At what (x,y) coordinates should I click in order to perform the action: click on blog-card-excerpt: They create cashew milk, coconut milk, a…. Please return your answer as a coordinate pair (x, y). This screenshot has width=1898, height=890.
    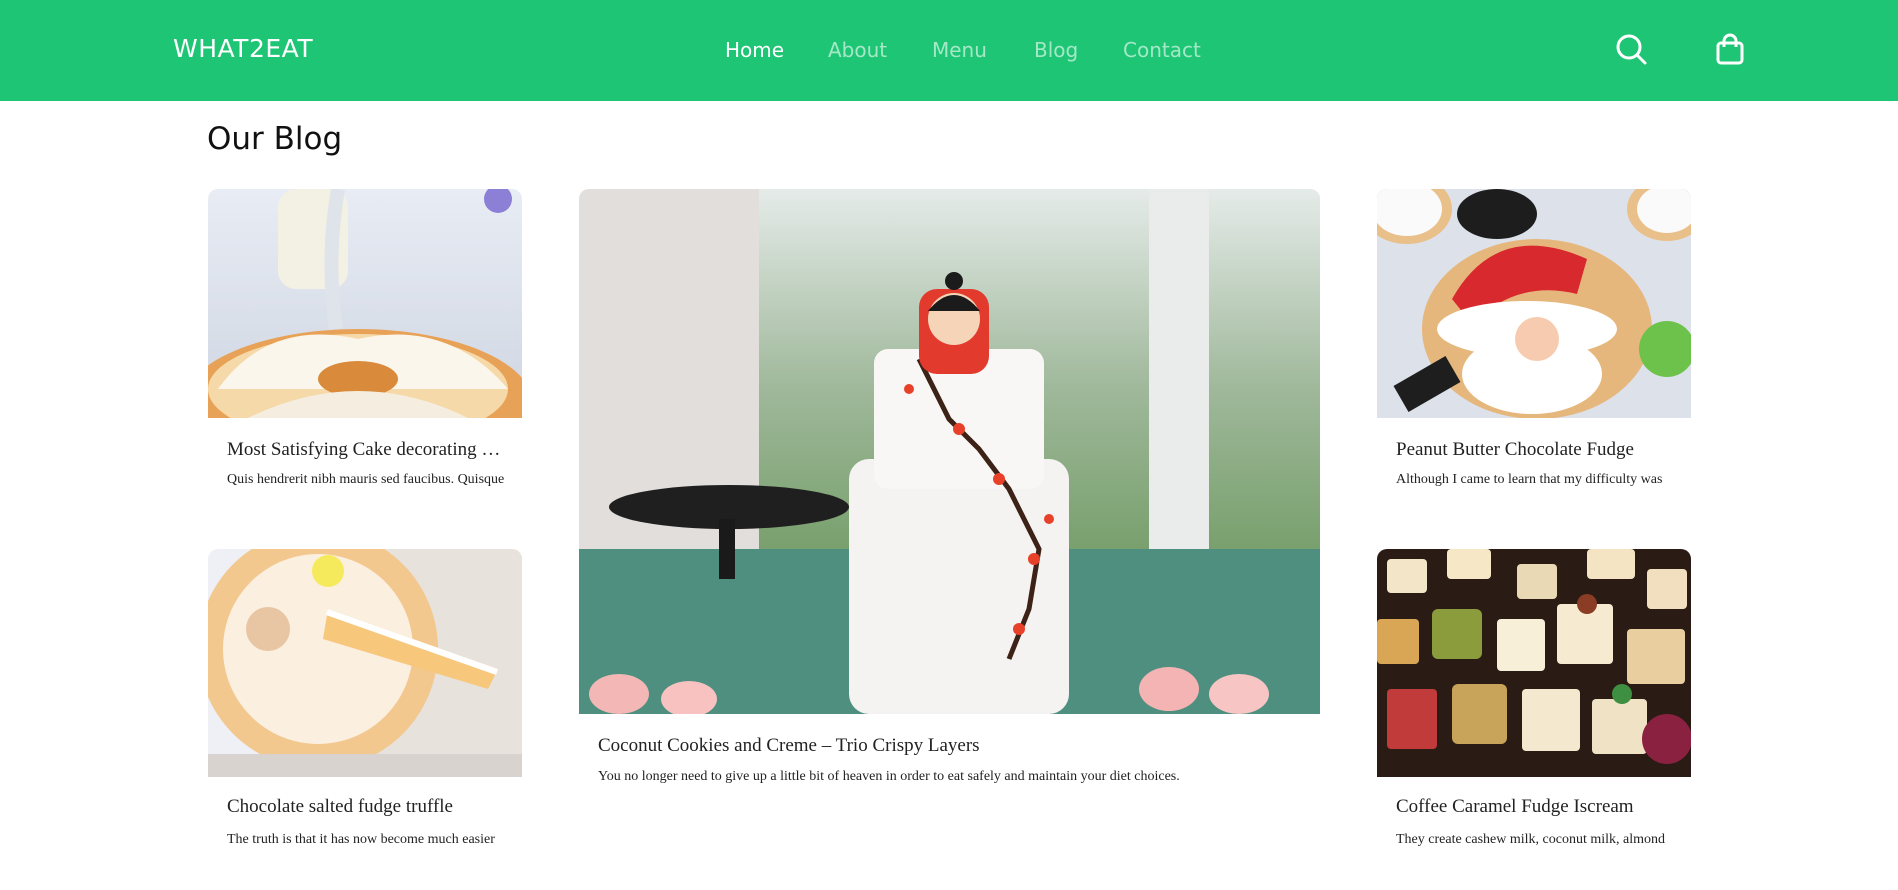
    Looking at the image, I should click on (1531, 839).